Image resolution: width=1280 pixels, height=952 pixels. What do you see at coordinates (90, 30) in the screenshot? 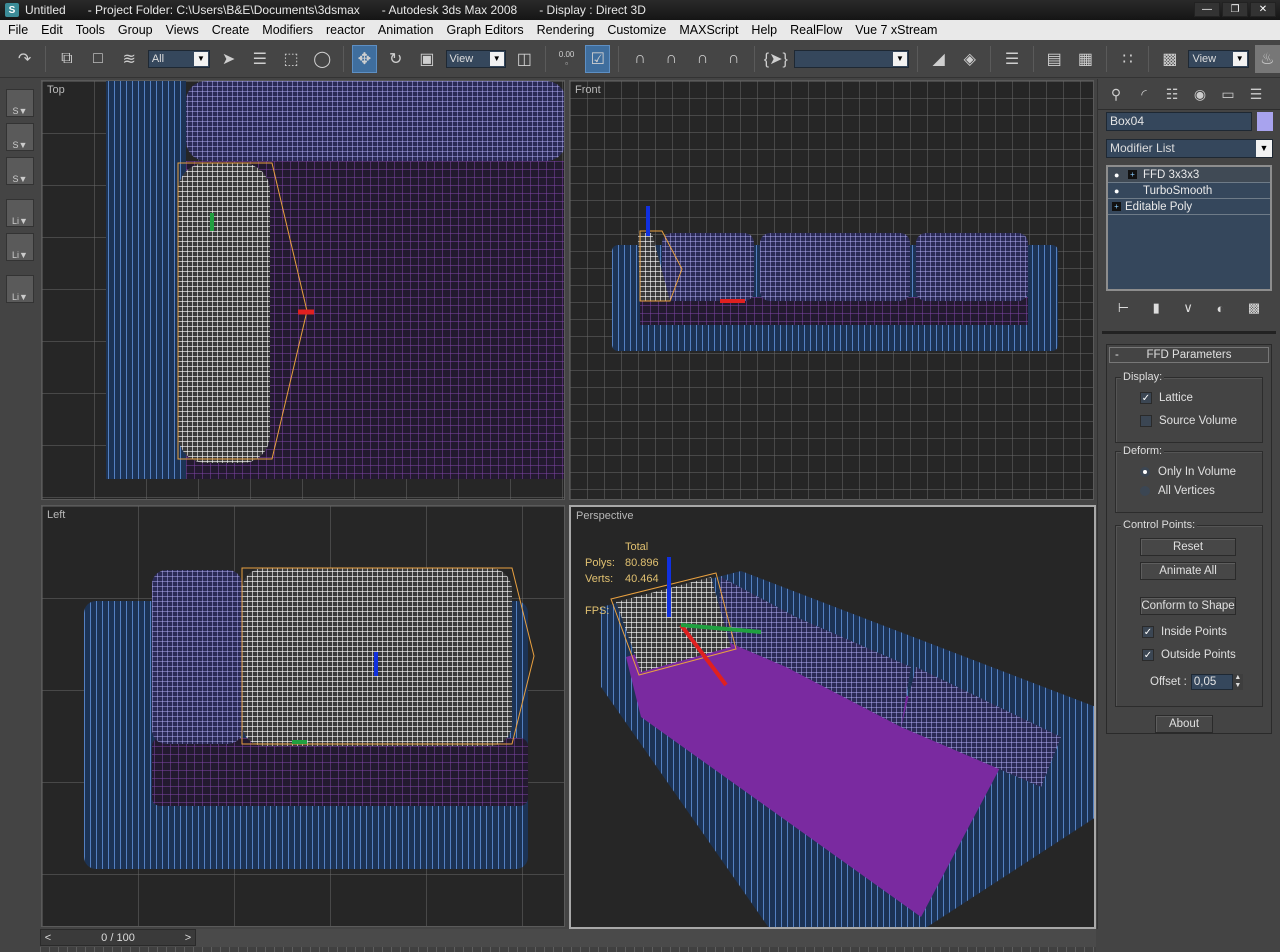
I see `menu-tools: Tools` at bounding box center [90, 30].